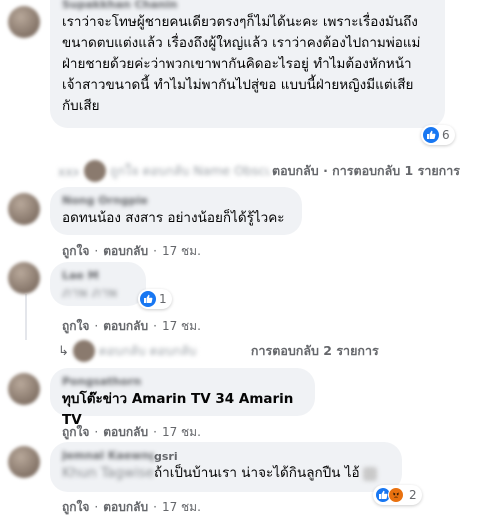 This screenshot has width=481, height=516. I want to click on comment-author-visible: gsri, so click(166, 456).